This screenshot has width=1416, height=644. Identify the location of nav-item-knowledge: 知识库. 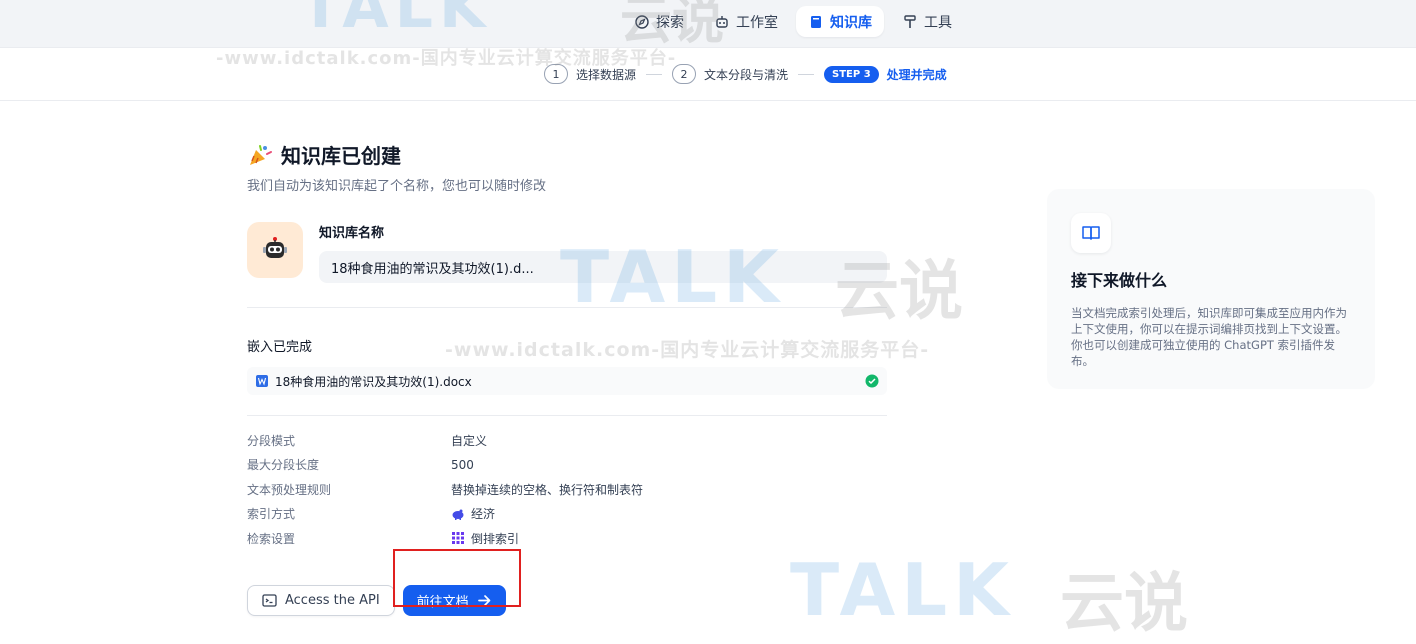
(840, 21).